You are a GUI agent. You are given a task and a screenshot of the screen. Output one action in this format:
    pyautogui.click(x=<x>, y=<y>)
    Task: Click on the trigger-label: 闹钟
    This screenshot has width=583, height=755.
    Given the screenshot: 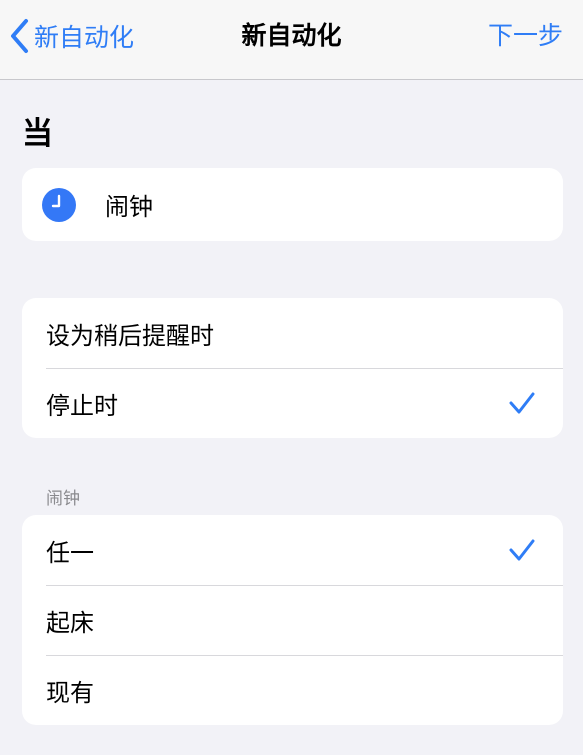 What is the action you would take?
    pyautogui.click(x=129, y=207)
    